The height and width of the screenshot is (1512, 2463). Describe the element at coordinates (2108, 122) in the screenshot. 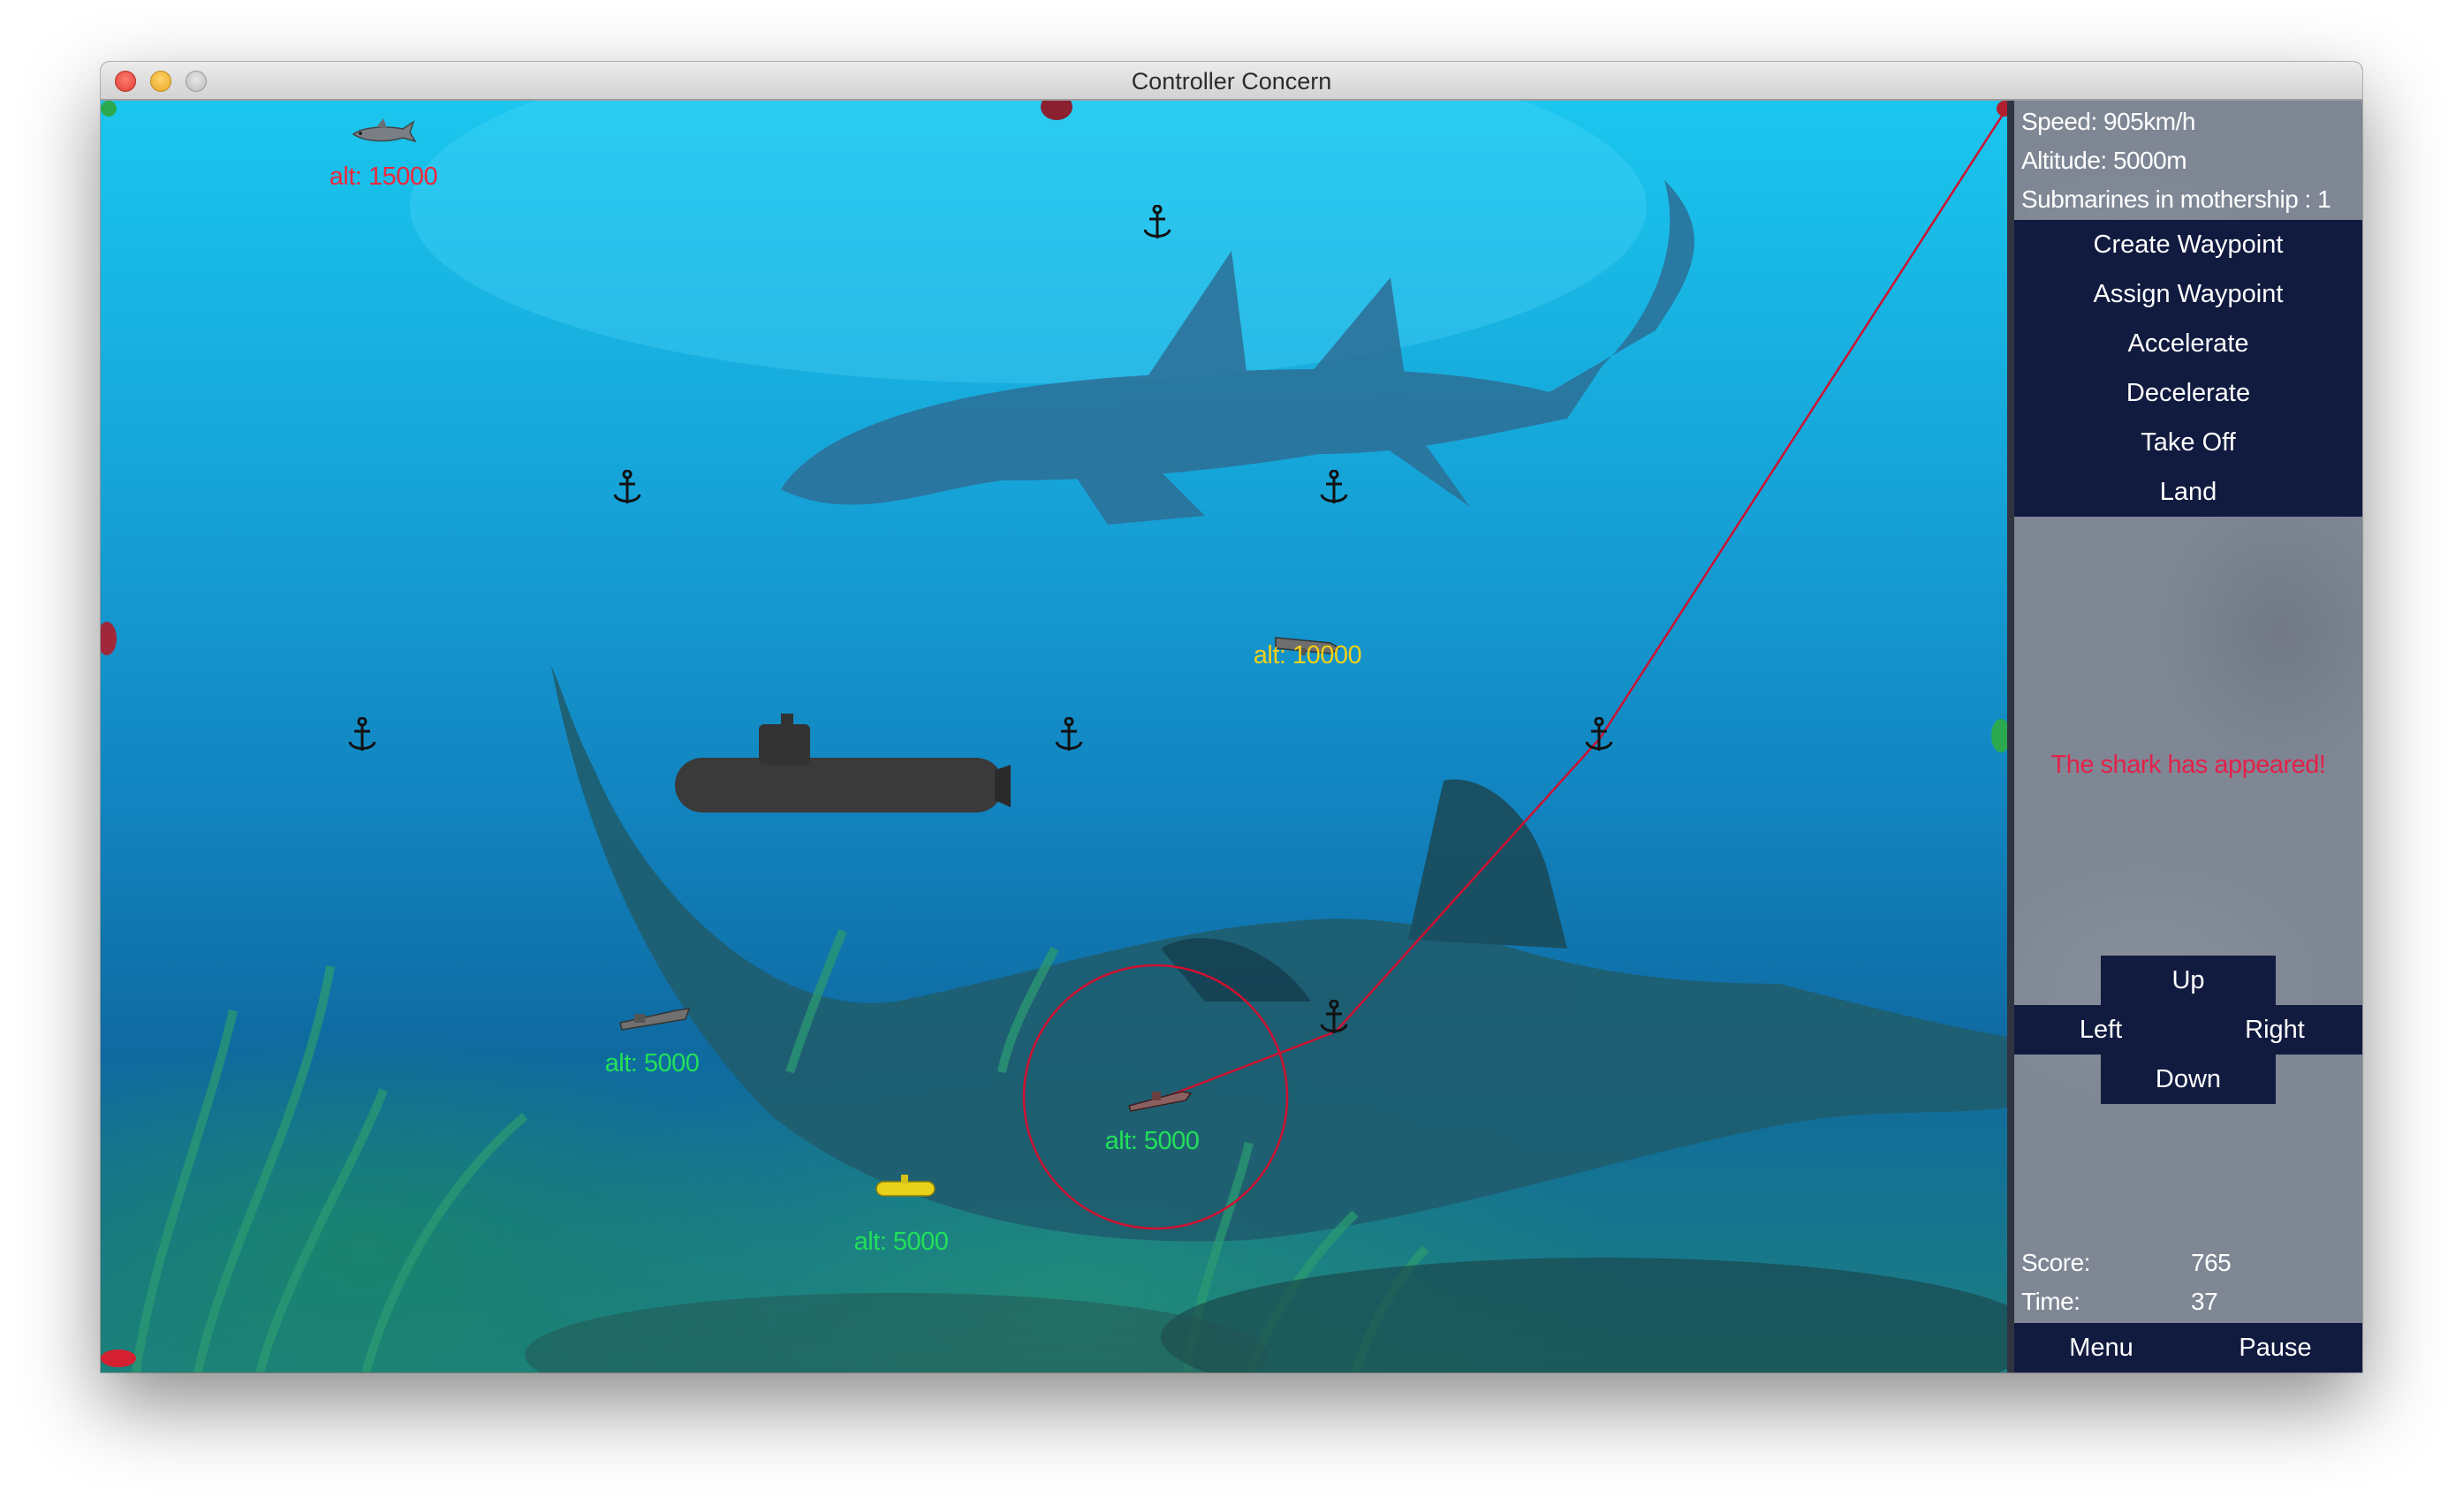

I see `speed-readout: Speed: 905km/h` at that location.